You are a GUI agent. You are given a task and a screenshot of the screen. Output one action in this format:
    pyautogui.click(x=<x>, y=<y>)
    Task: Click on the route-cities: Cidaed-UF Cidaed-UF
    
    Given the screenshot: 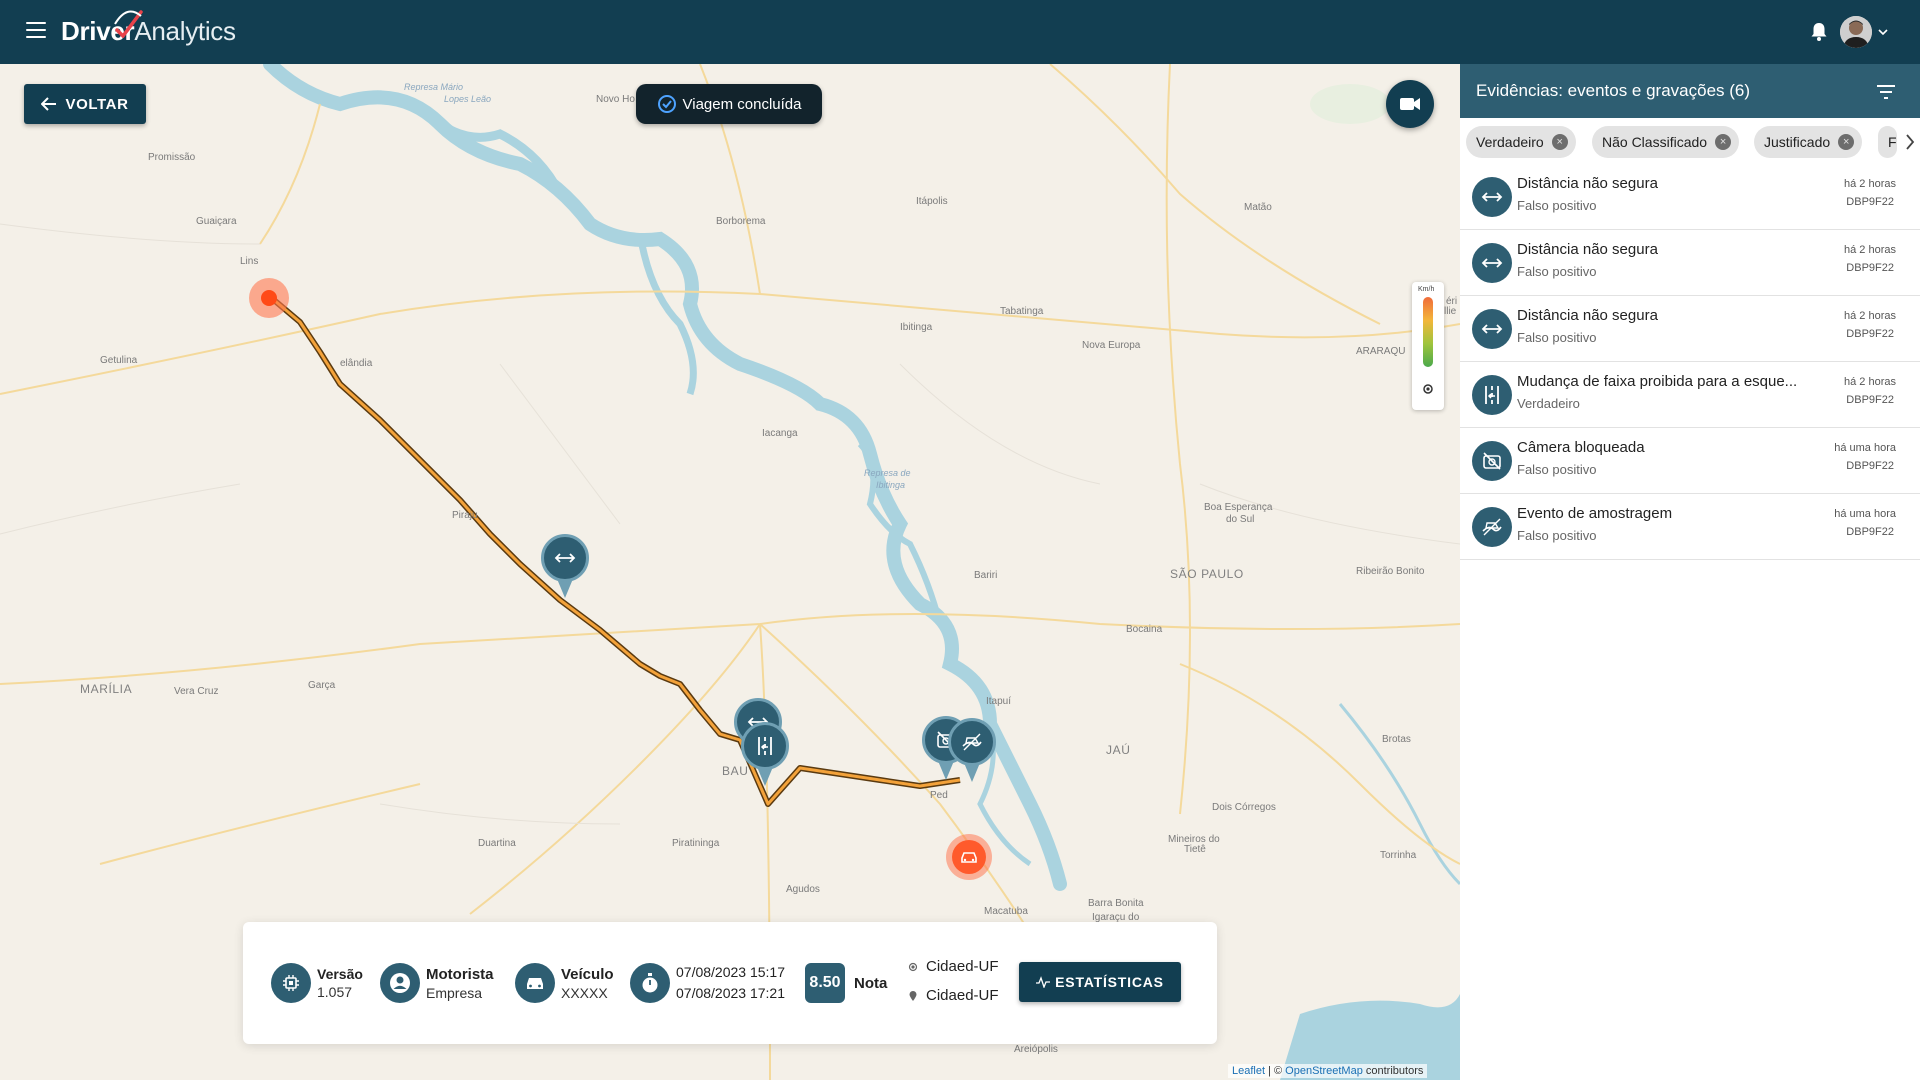 What is the action you would take?
    pyautogui.click(x=953, y=981)
    